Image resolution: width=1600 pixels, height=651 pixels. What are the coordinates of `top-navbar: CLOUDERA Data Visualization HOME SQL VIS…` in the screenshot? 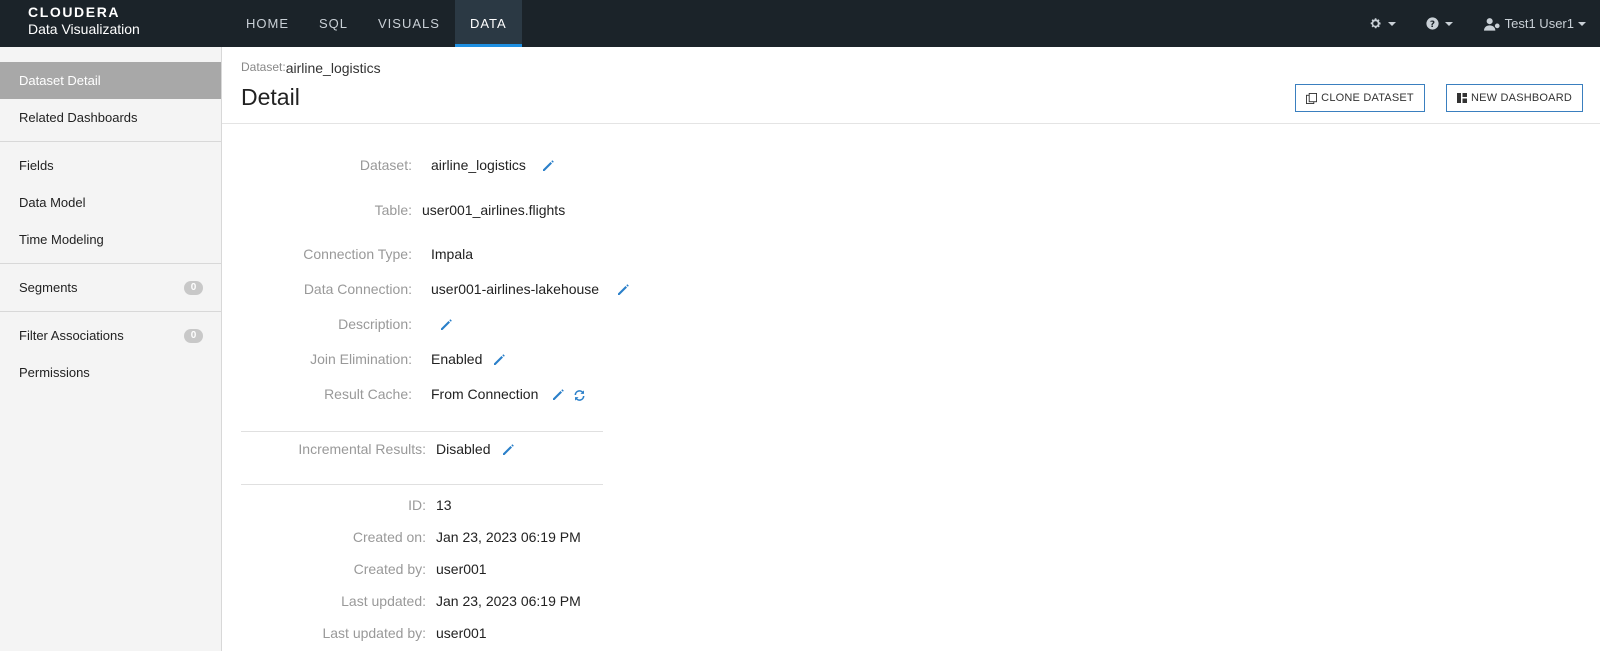 It's located at (800, 23).